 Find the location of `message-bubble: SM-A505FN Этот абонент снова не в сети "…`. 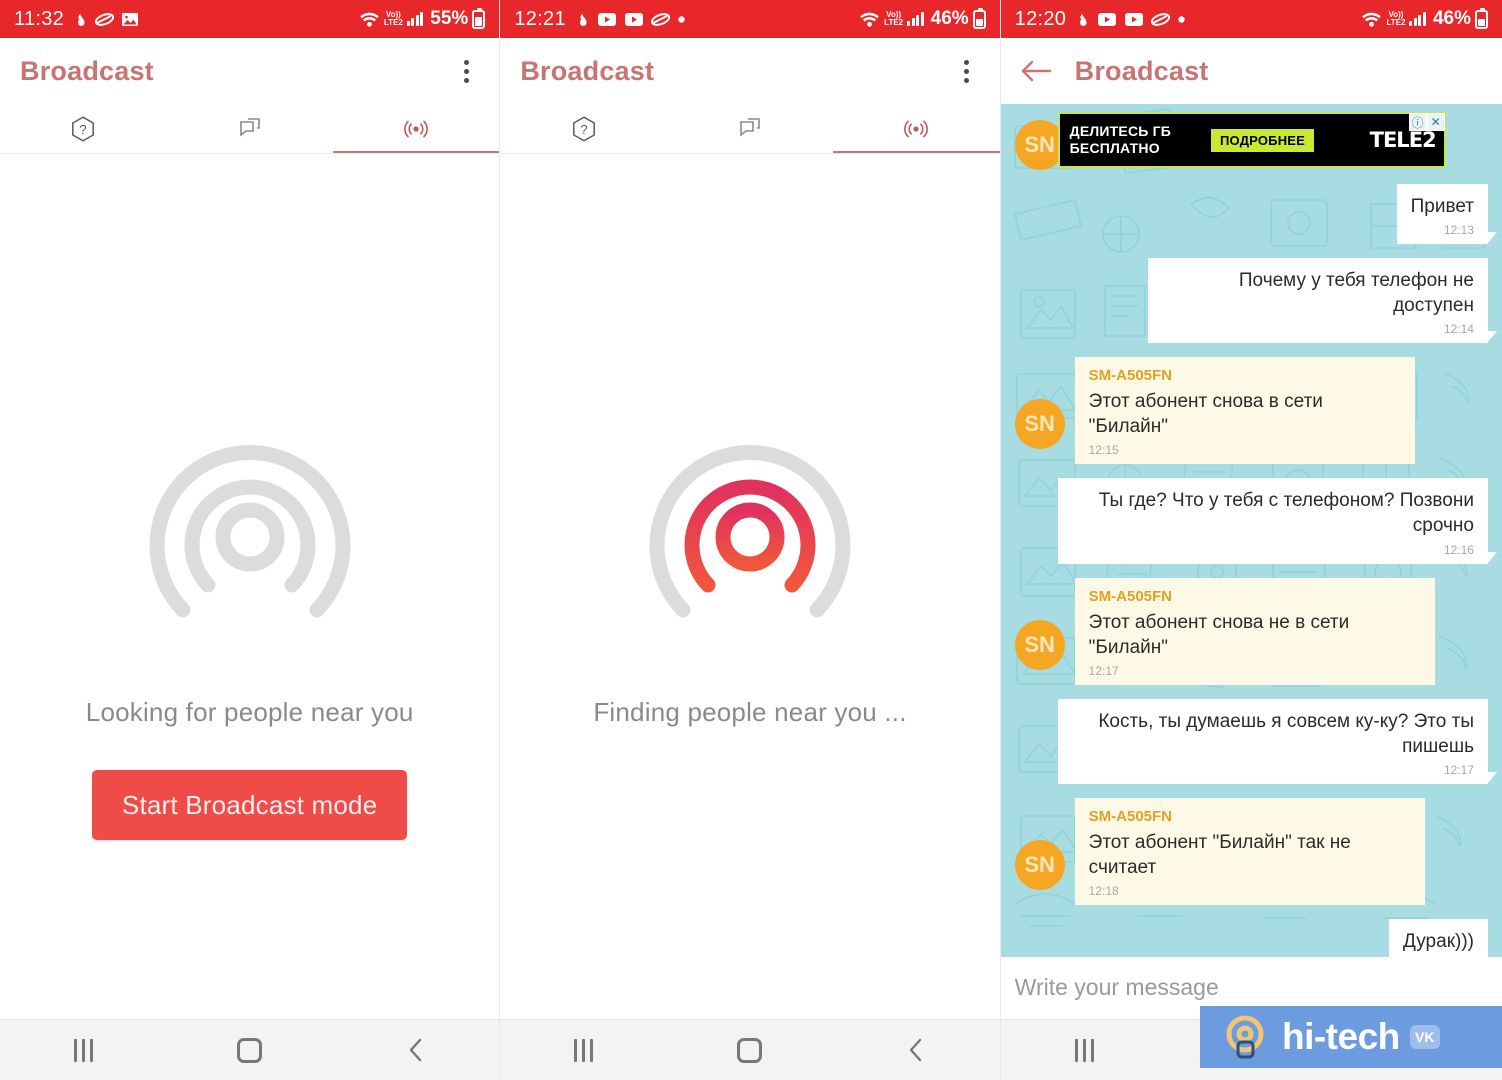

message-bubble: SM-A505FN Этот абонент снова не в сети "… is located at coordinates (1254, 631).